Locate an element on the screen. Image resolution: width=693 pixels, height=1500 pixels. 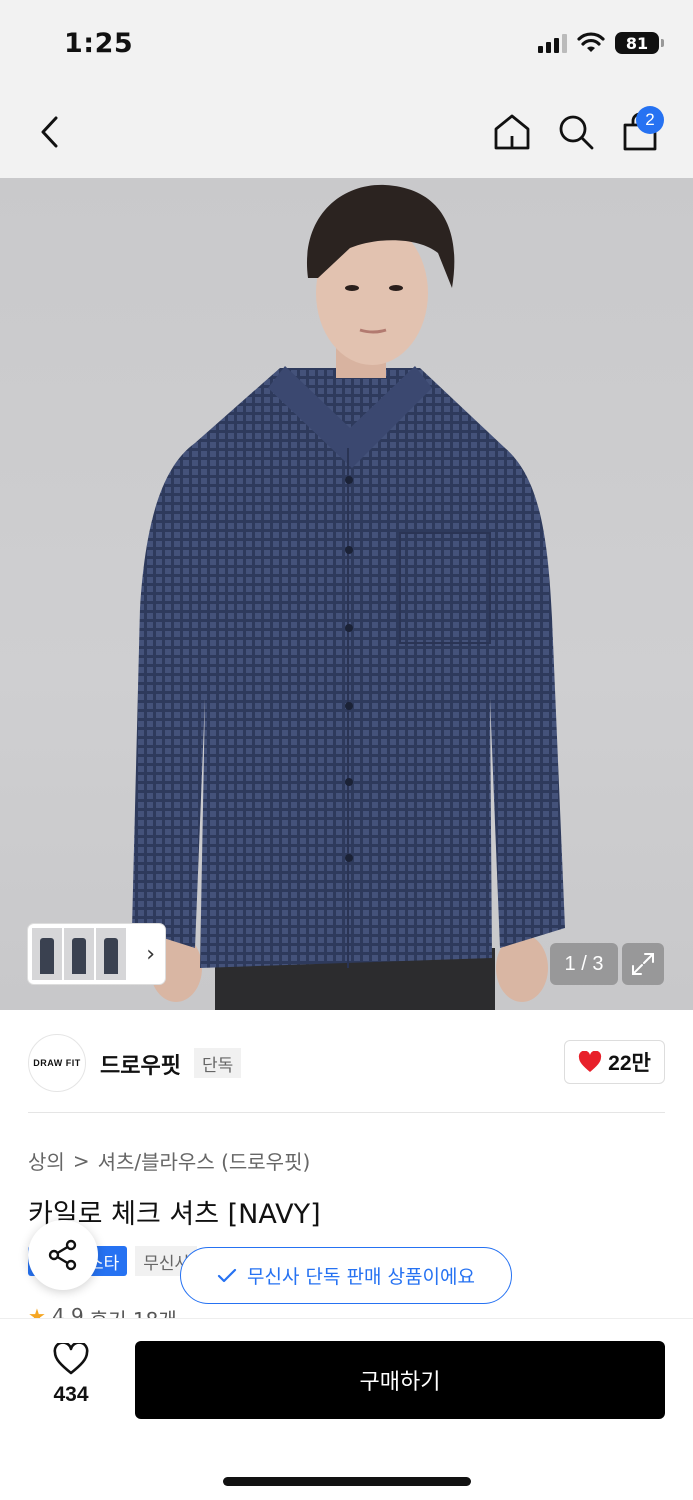
heart-filled-icon is located at coordinates (590, 1061).